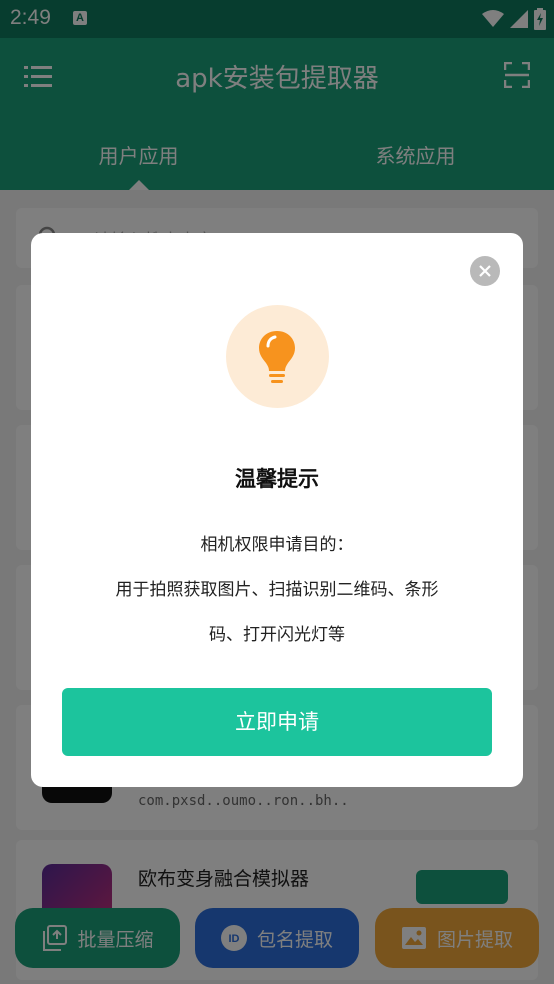 This screenshot has height=984, width=554. I want to click on lightbulb-icon, so click(277, 357).